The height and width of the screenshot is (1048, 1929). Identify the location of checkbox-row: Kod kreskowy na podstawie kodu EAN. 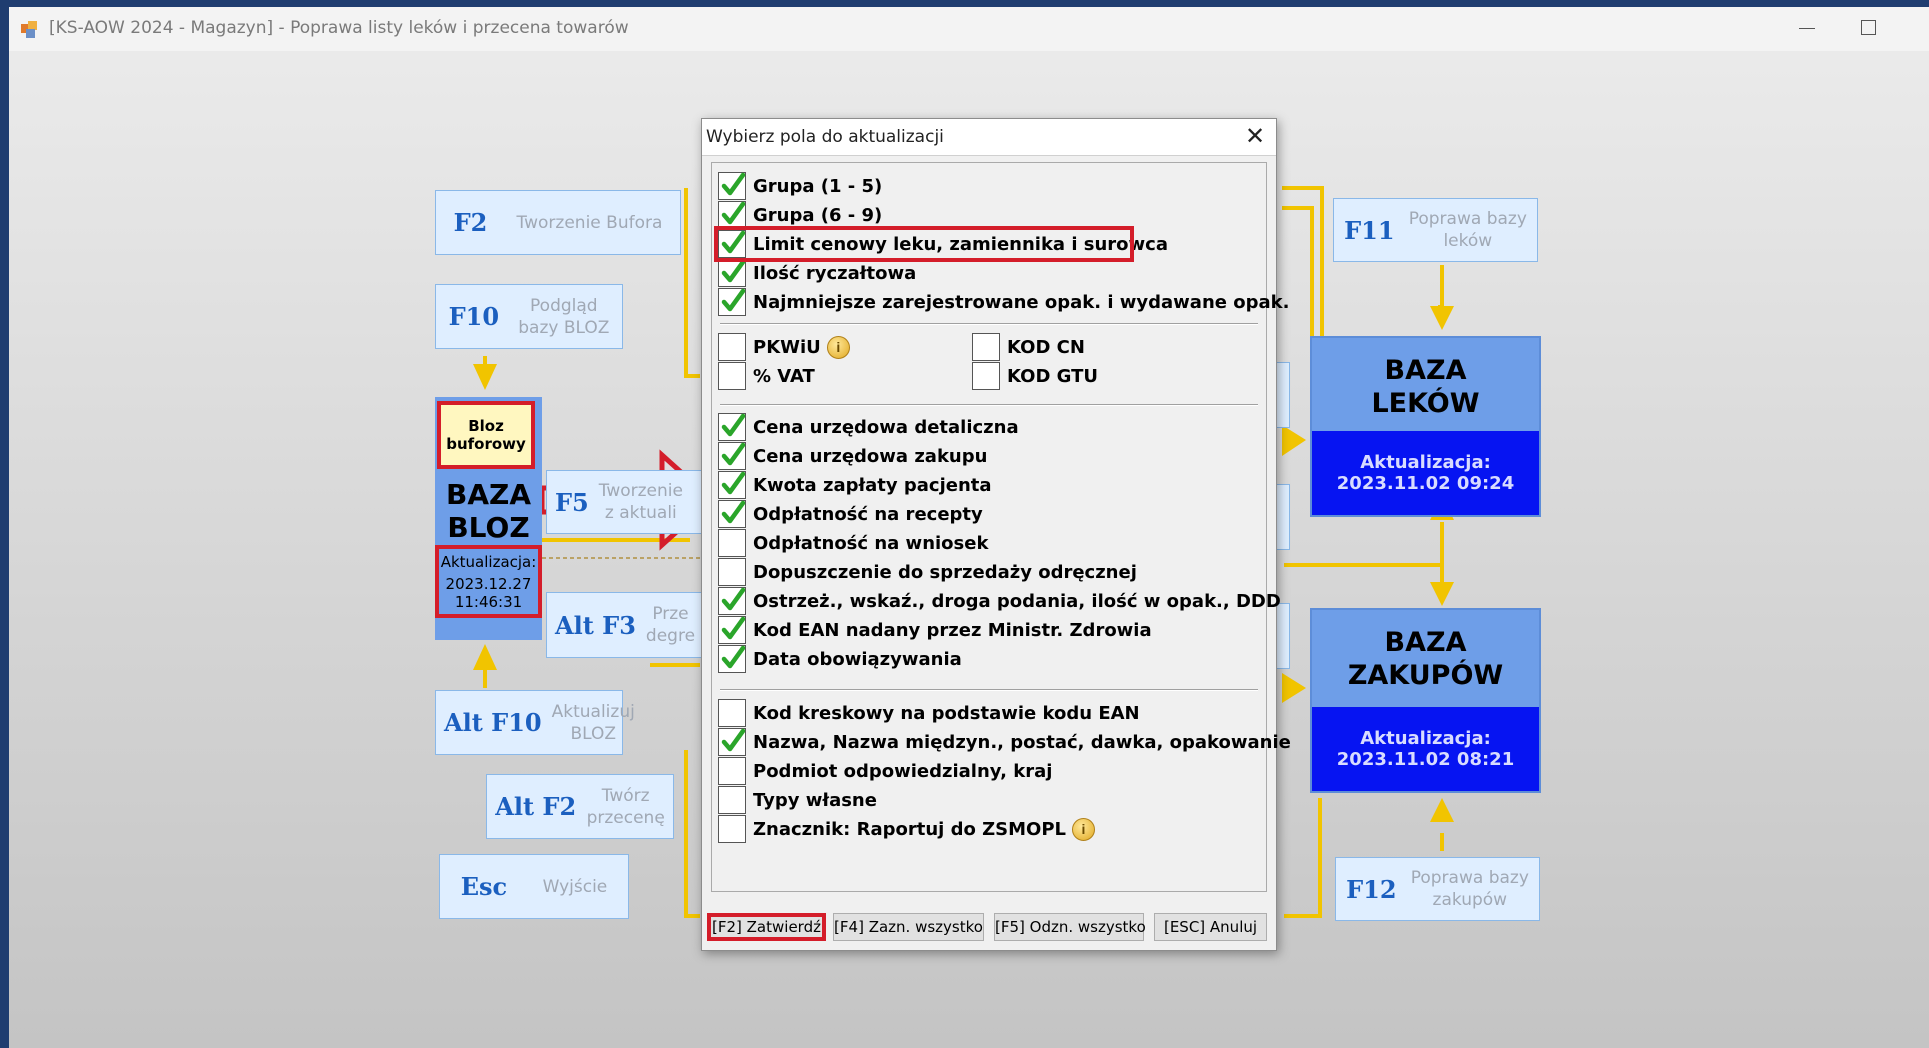
(929, 713).